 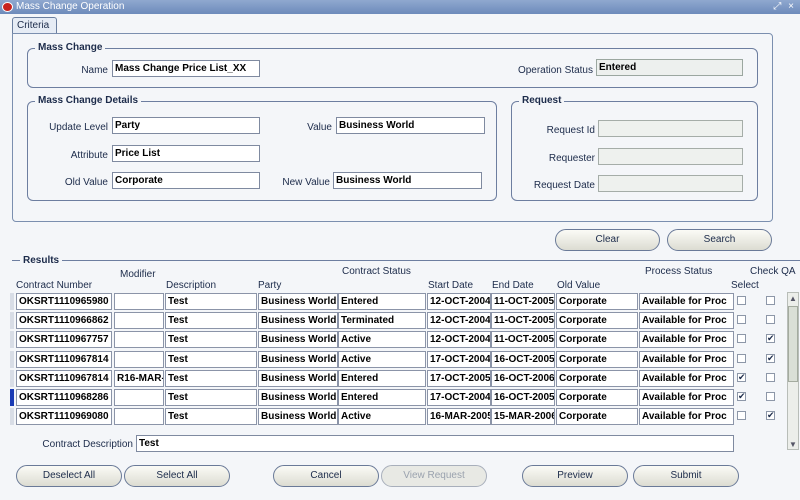 What do you see at coordinates (186, 68) in the screenshot?
I see `name-field: Mass Change Price List_XX` at bounding box center [186, 68].